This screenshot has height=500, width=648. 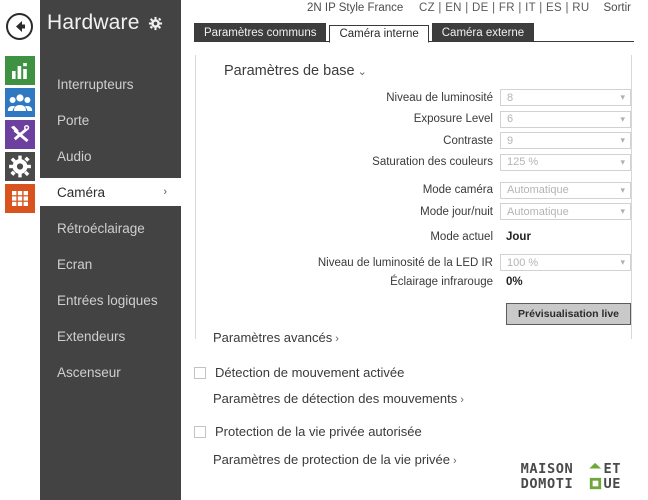 What do you see at coordinates (81, 192) in the screenshot?
I see `sidebar-item-label: Caméra` at bounding box center [81, 192].